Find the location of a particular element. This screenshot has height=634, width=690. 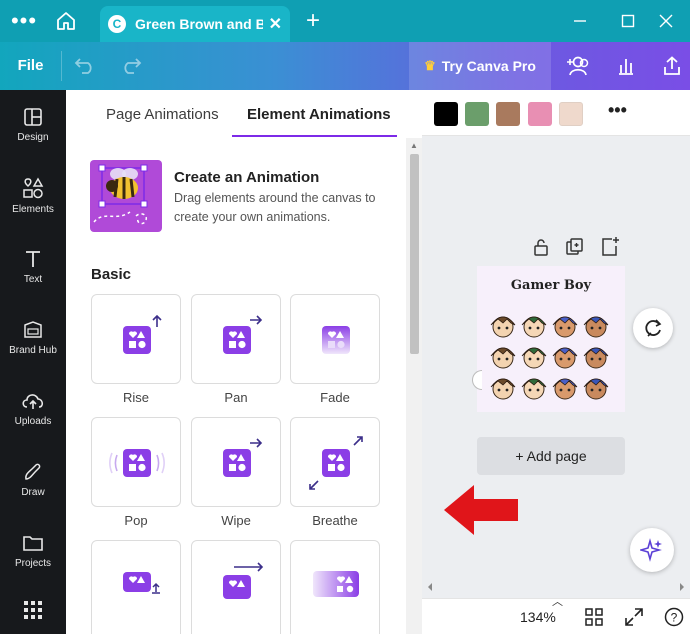

animation-card-wipe is located at coordinates (236, 462).